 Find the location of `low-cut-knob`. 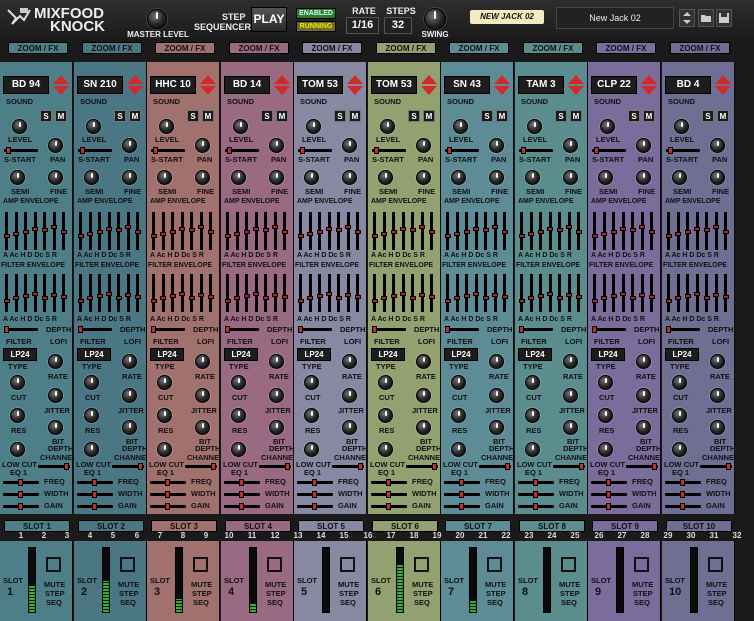

low-cut-knob is located at coordinates (164, 449).